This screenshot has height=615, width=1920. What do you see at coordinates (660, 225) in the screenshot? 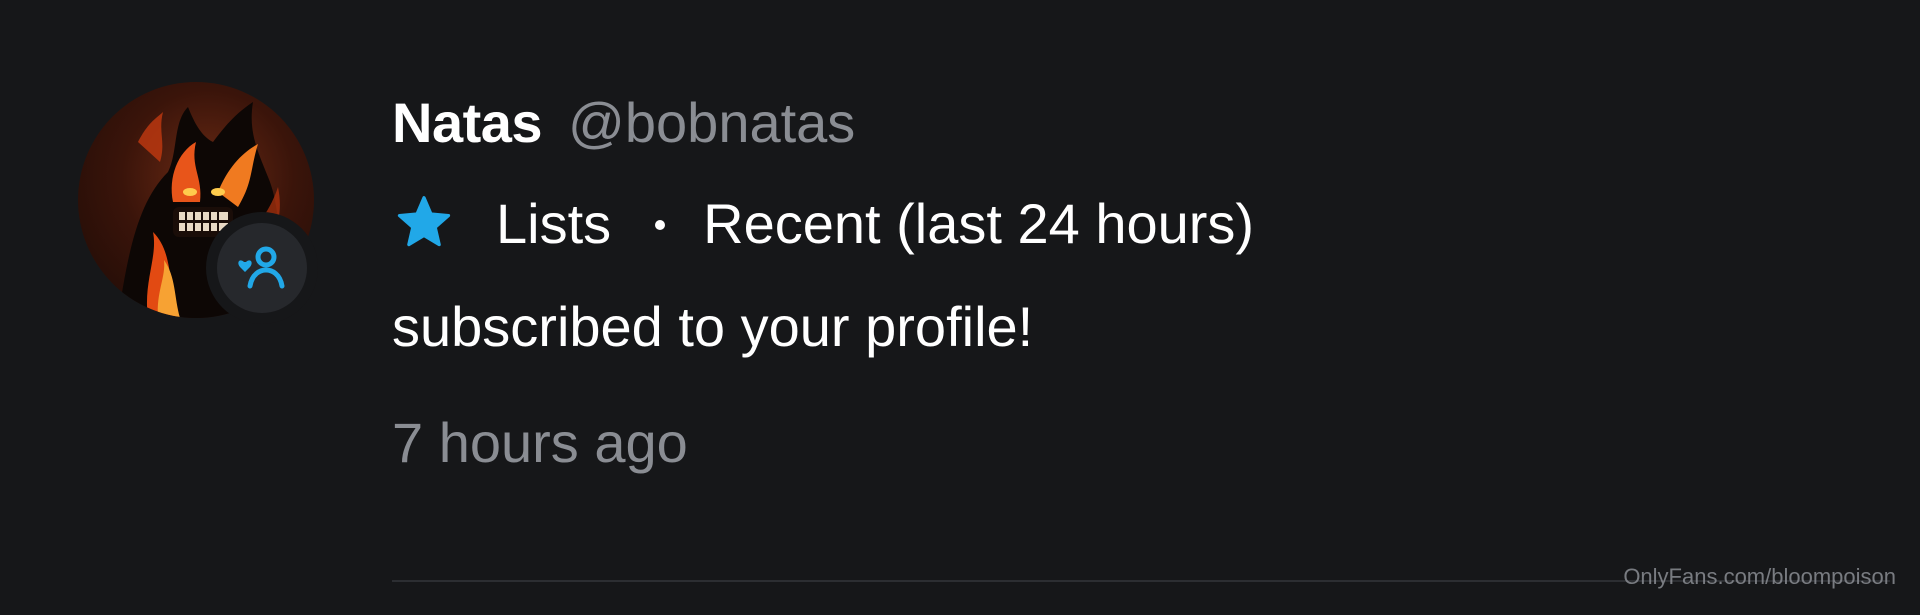
I see `separator-dot` at bounding box center [660, 225].